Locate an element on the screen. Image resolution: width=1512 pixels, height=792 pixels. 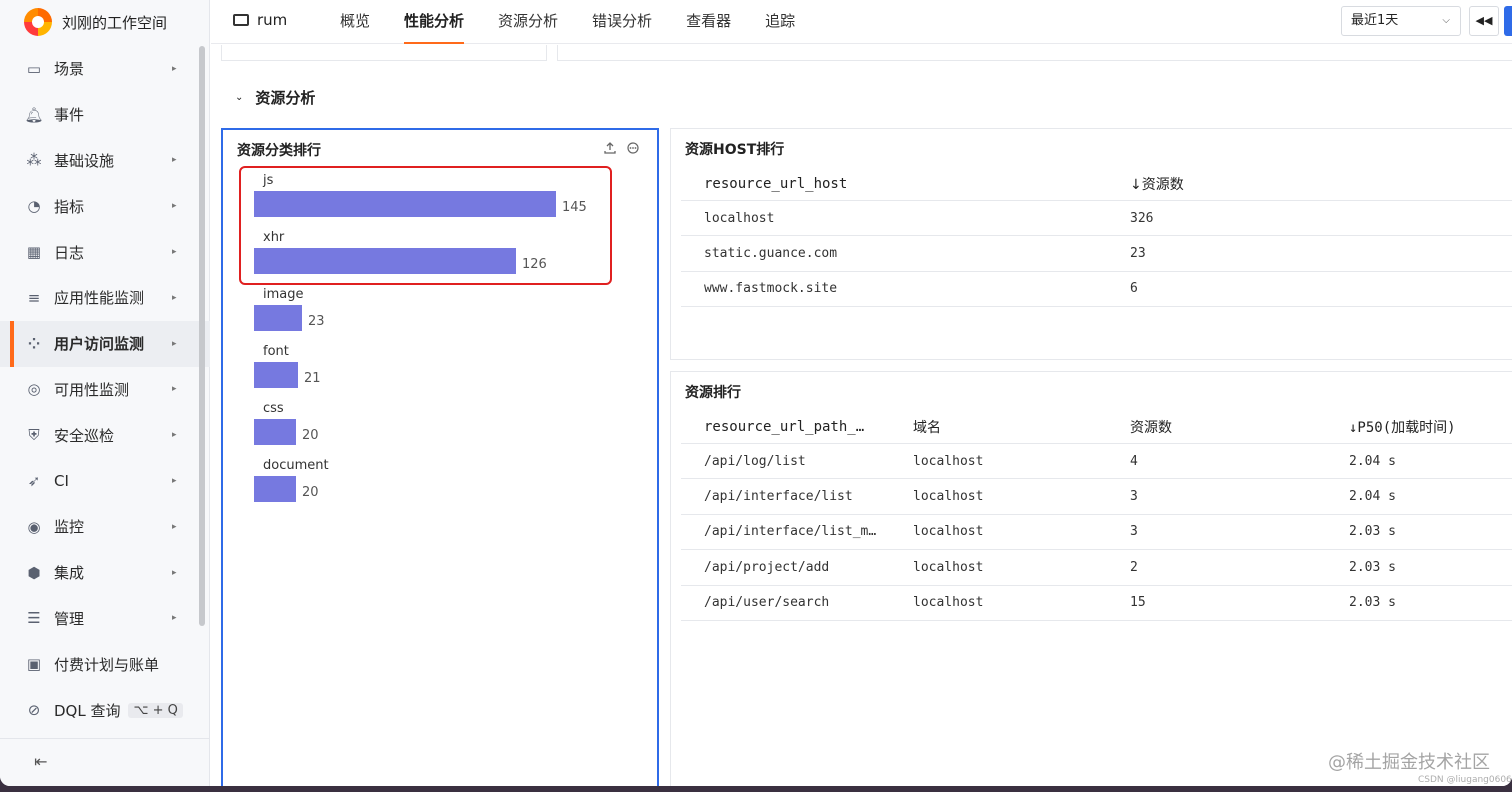
bar-item: css 20 is located at coordinates (286, 423).